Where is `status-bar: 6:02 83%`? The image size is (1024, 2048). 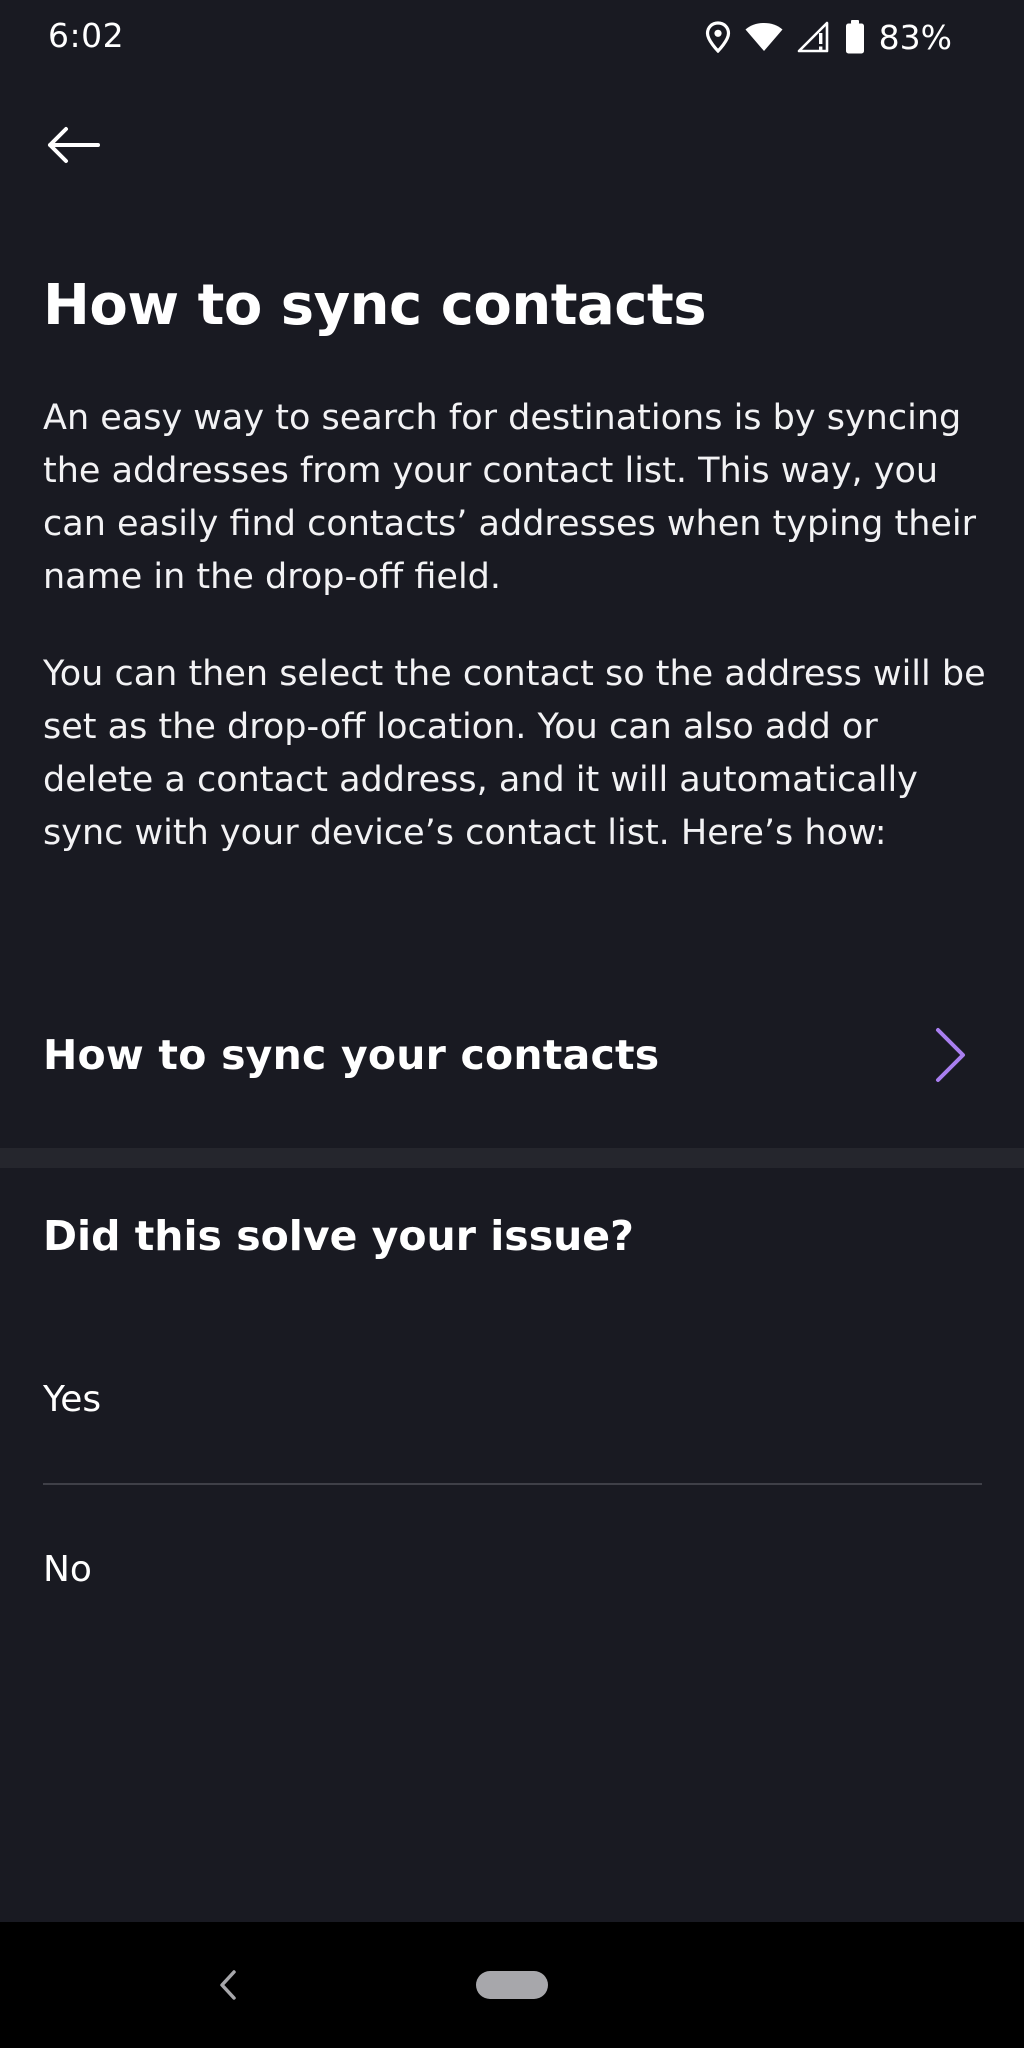
status-bar: 6:02 83% is located at coordinates (512, 36).